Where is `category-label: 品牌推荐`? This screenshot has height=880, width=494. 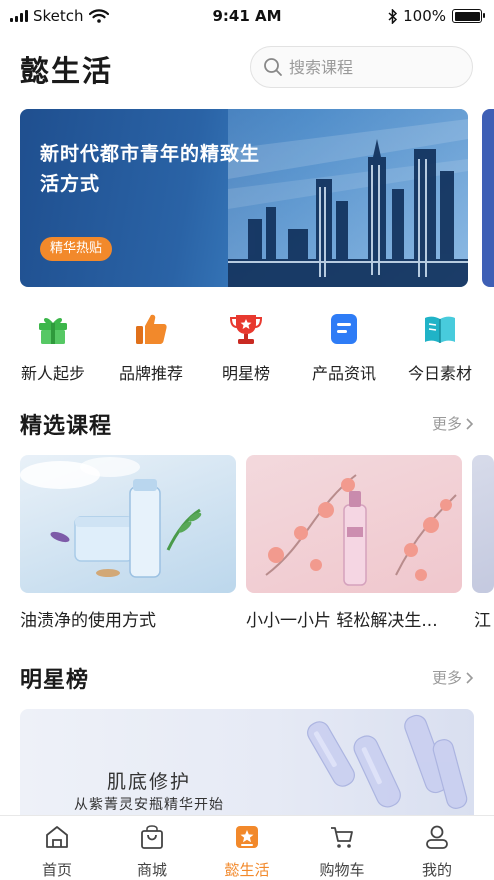 category-label: 品牌推荐 is located at coordinates (150, 373).